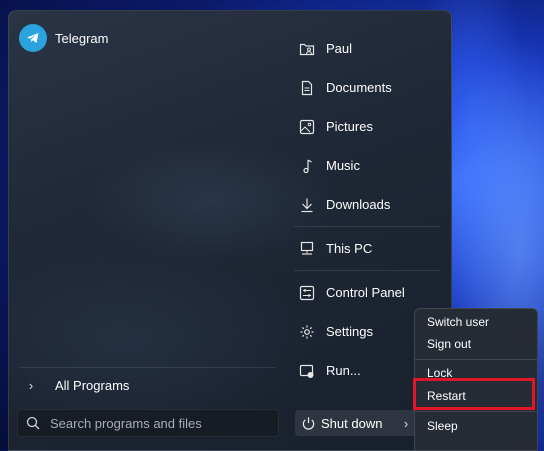 The height and width of the screenshot is (451, 544). I want to click on shutdown-button: Shut down ›, so click(356, 423).